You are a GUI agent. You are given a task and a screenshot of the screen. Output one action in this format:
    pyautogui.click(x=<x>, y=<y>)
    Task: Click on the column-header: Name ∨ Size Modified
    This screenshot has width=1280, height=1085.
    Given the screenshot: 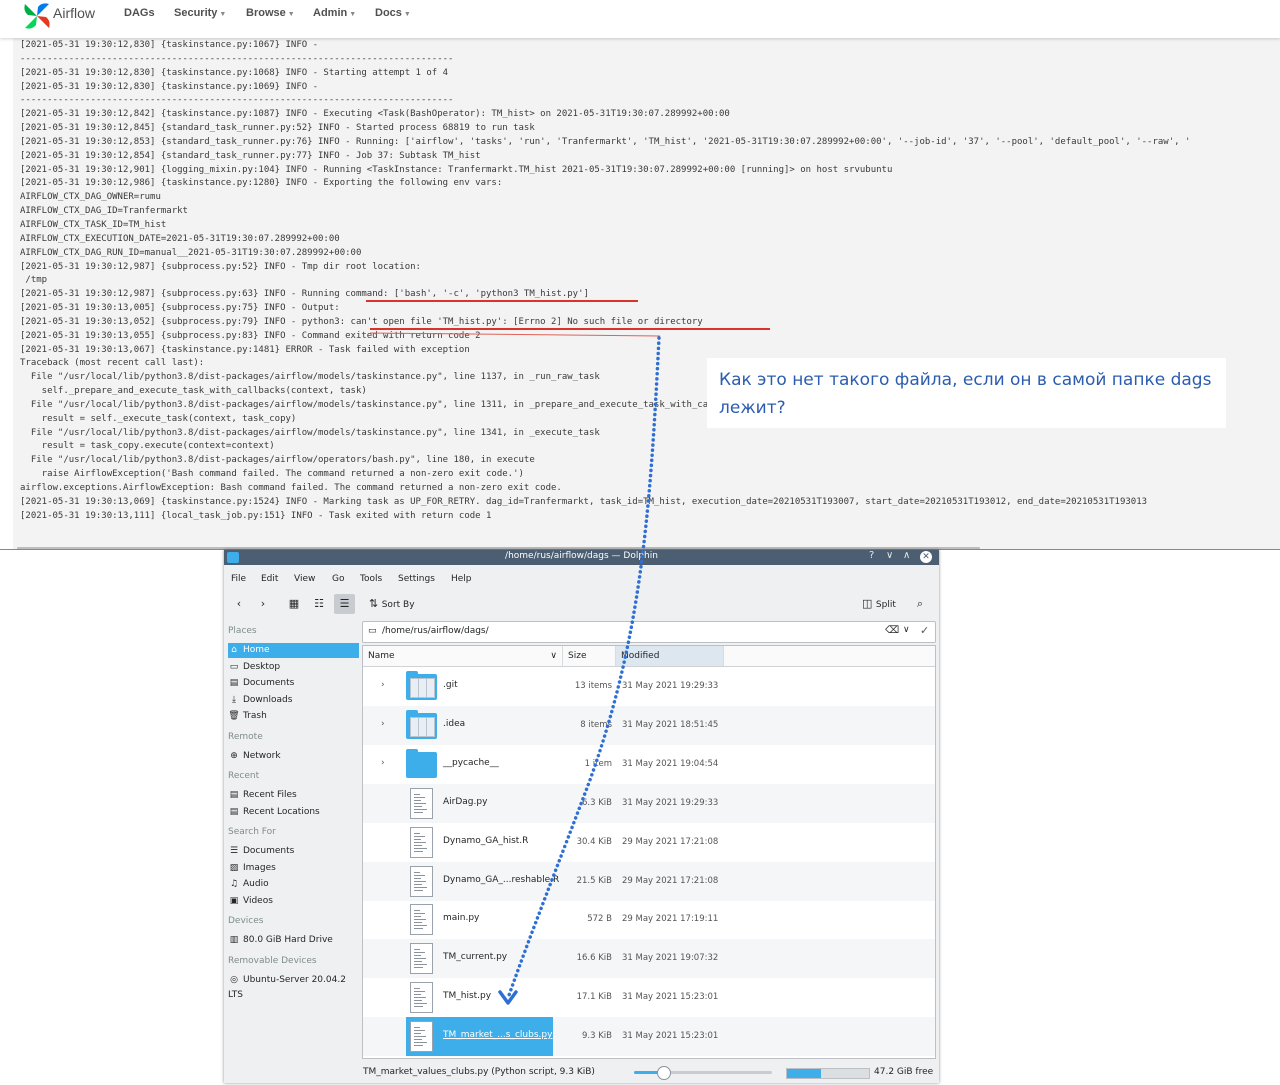 What is the action you would take?
    pyautogui.click(x=649, y=656)
    